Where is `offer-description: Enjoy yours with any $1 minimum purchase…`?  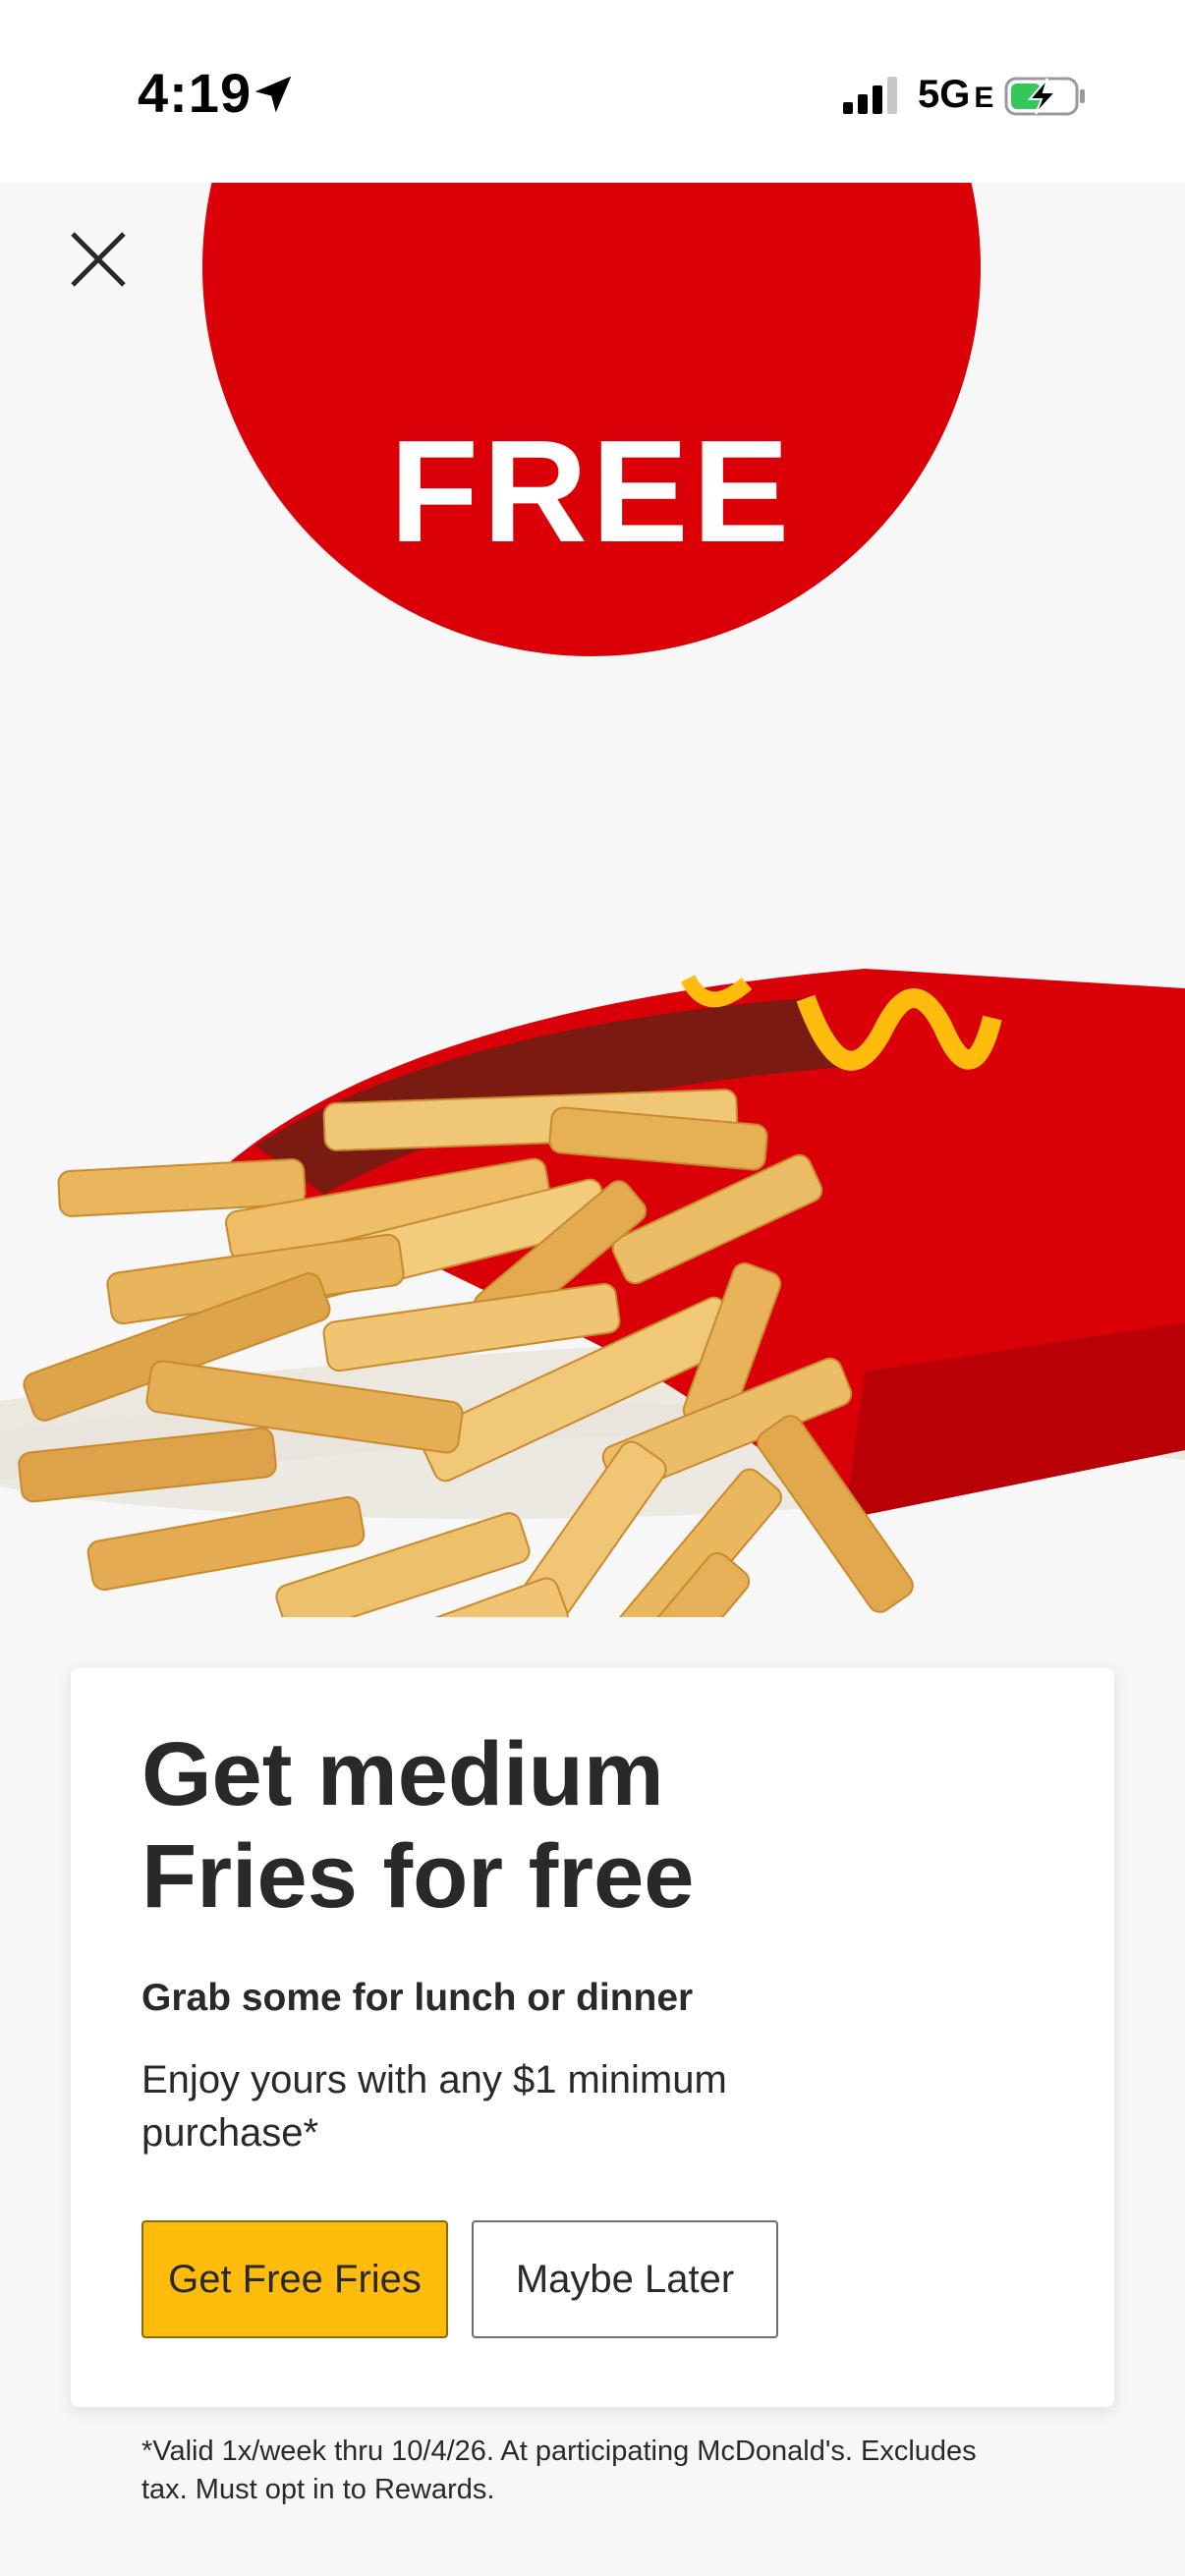 offer-description: Enjoy yours with any $1 minimum purchase… is located at coordinates (434, 2106).